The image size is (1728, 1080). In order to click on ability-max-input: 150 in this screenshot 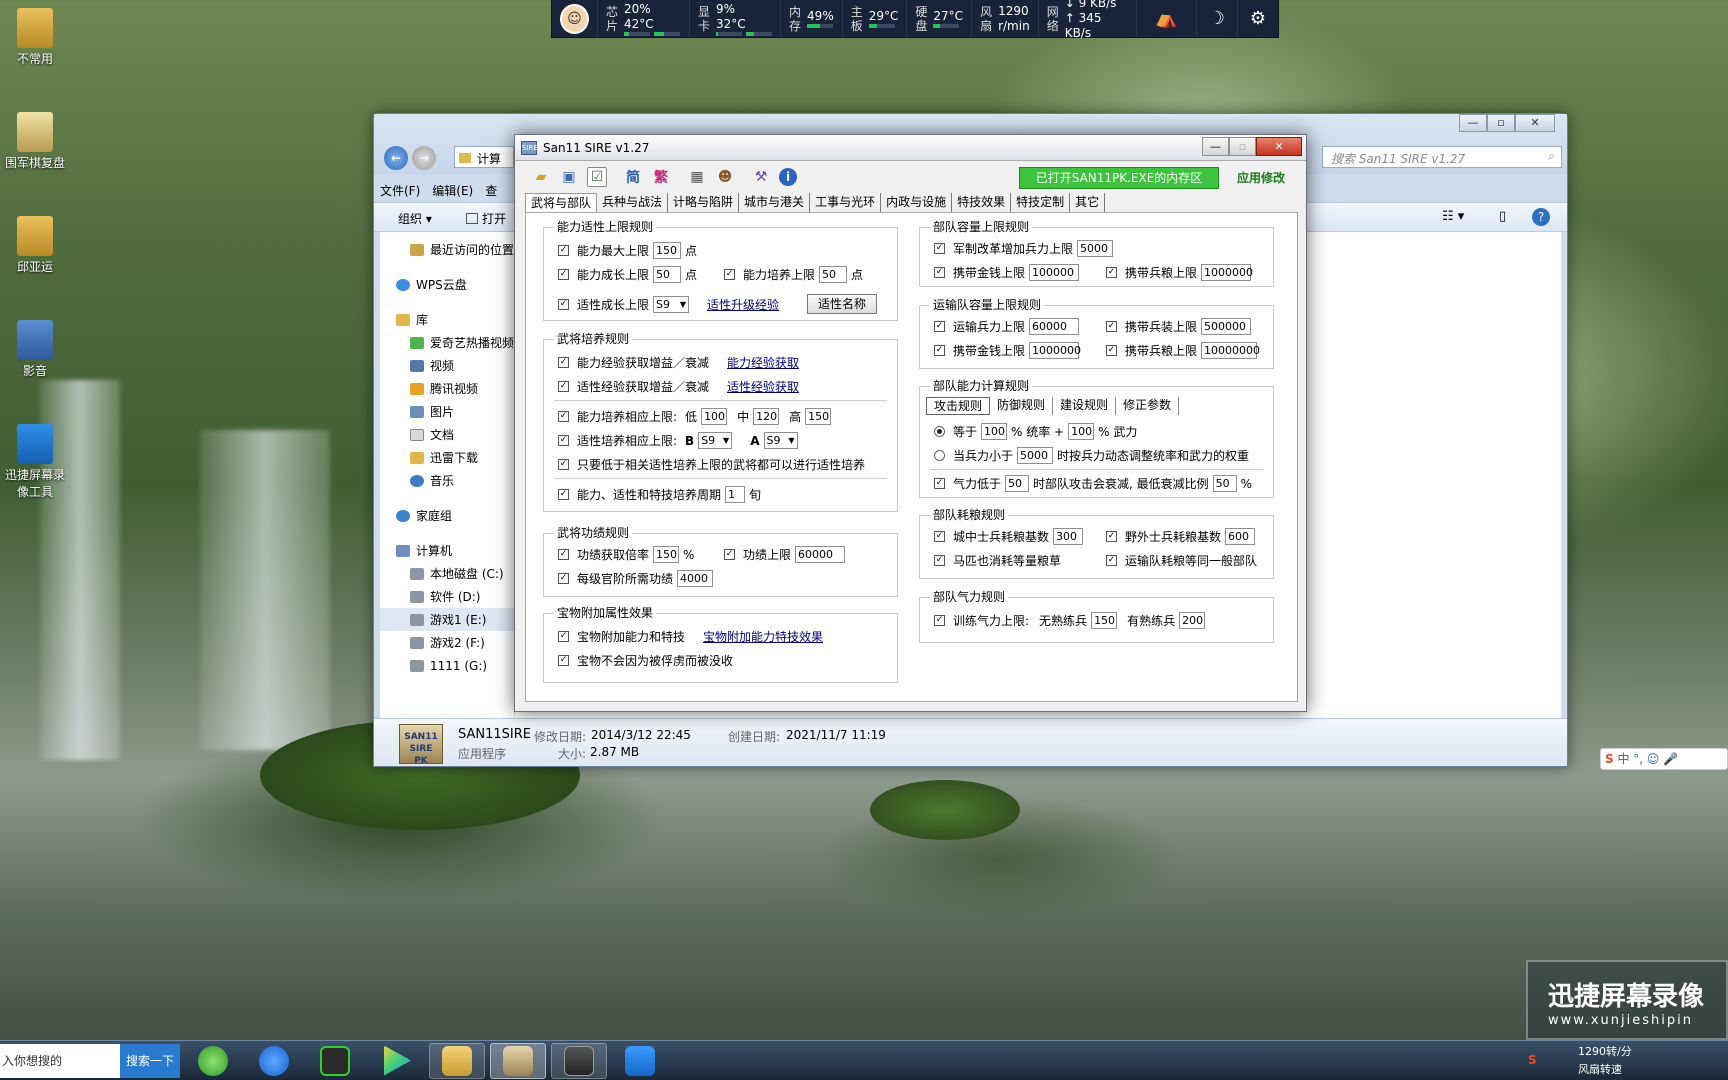, I will do `click(667, 250)`.